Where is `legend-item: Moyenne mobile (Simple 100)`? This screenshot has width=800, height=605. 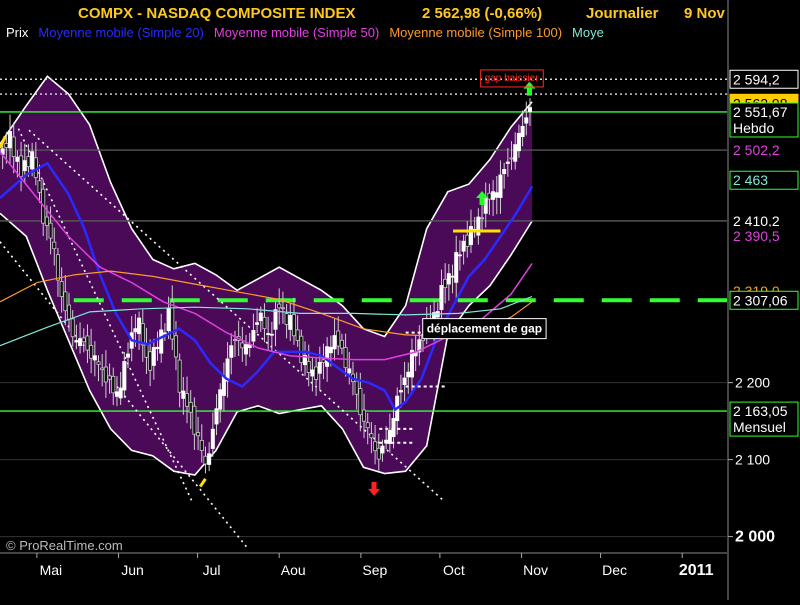 legend-item: Moyenne mobile (Simple 100) is located at coordinates (475, 32).